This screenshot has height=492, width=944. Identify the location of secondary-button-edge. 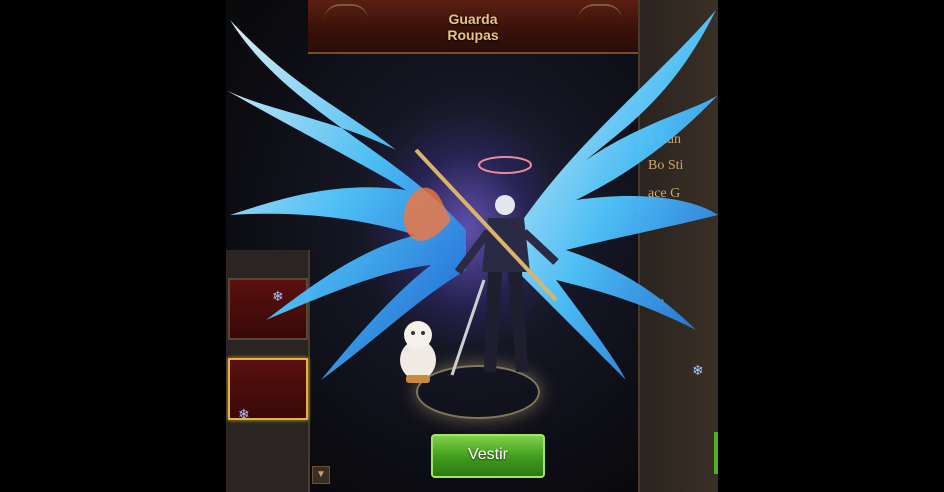
(716, 453).